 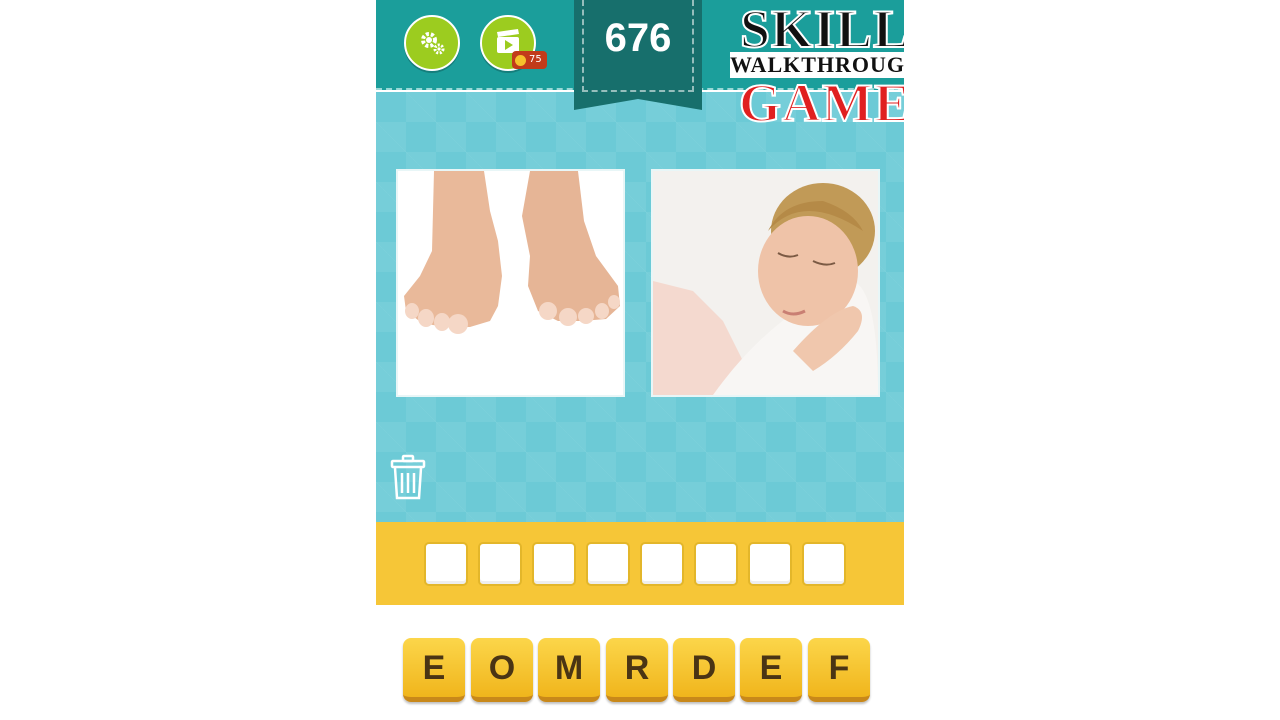 What do you see at coordinates (510, 283) in the screenshot?
I see `bare-feet-photo` at bounding box center [510, 283].